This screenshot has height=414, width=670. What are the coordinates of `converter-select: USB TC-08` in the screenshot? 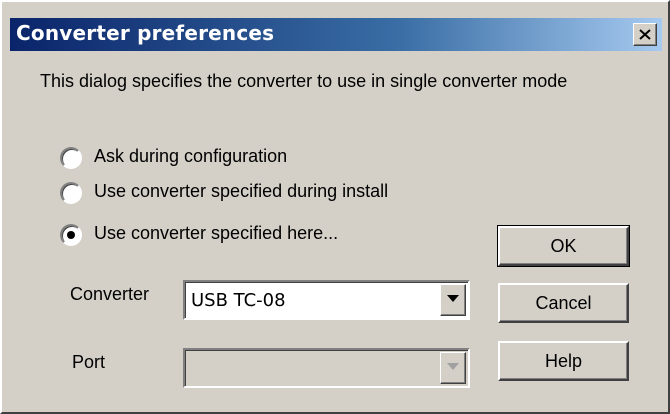 It's located at (326, 300).